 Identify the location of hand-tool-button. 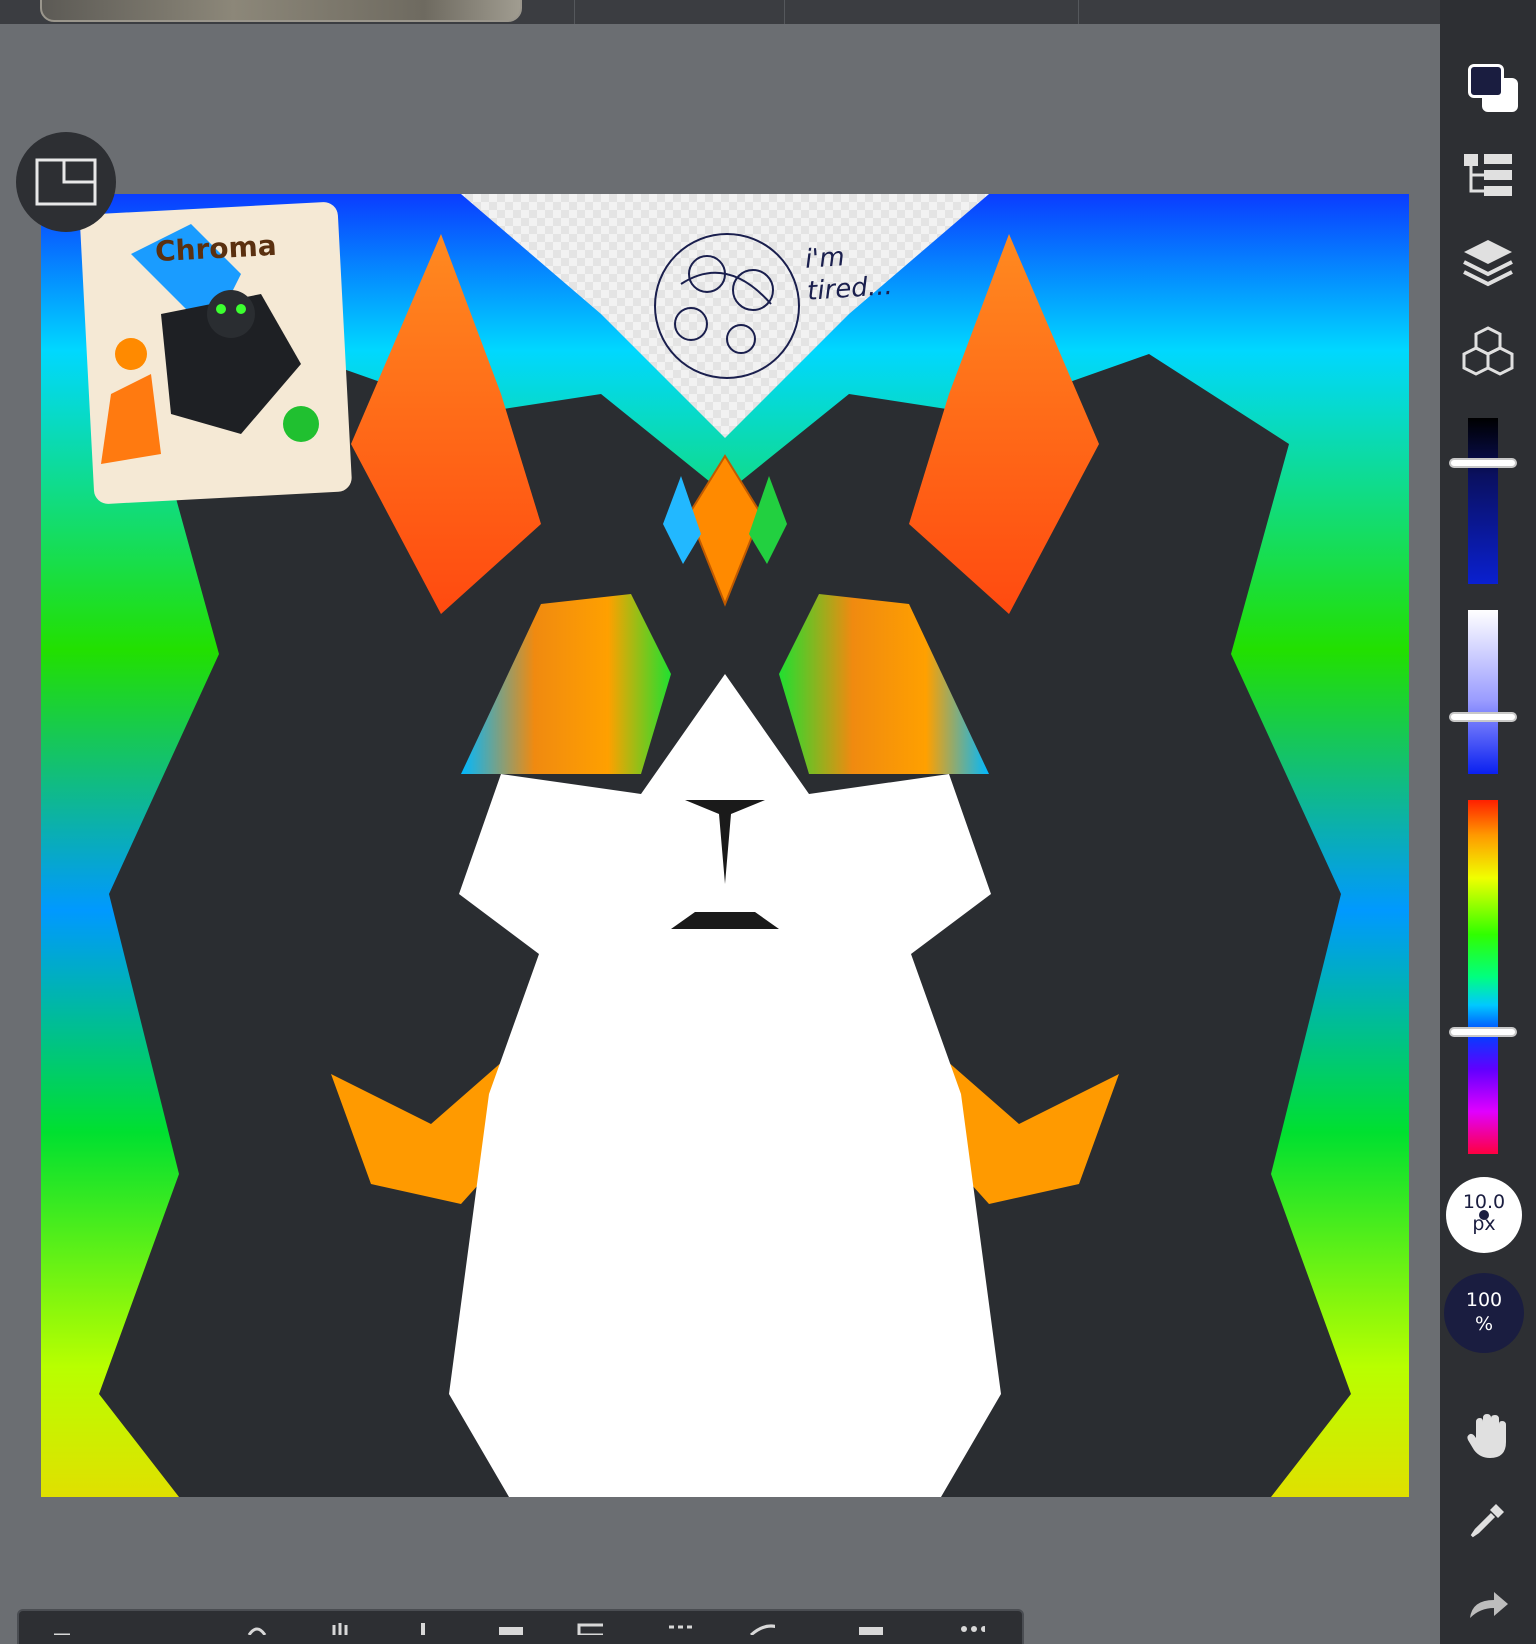
(1488, 1436).